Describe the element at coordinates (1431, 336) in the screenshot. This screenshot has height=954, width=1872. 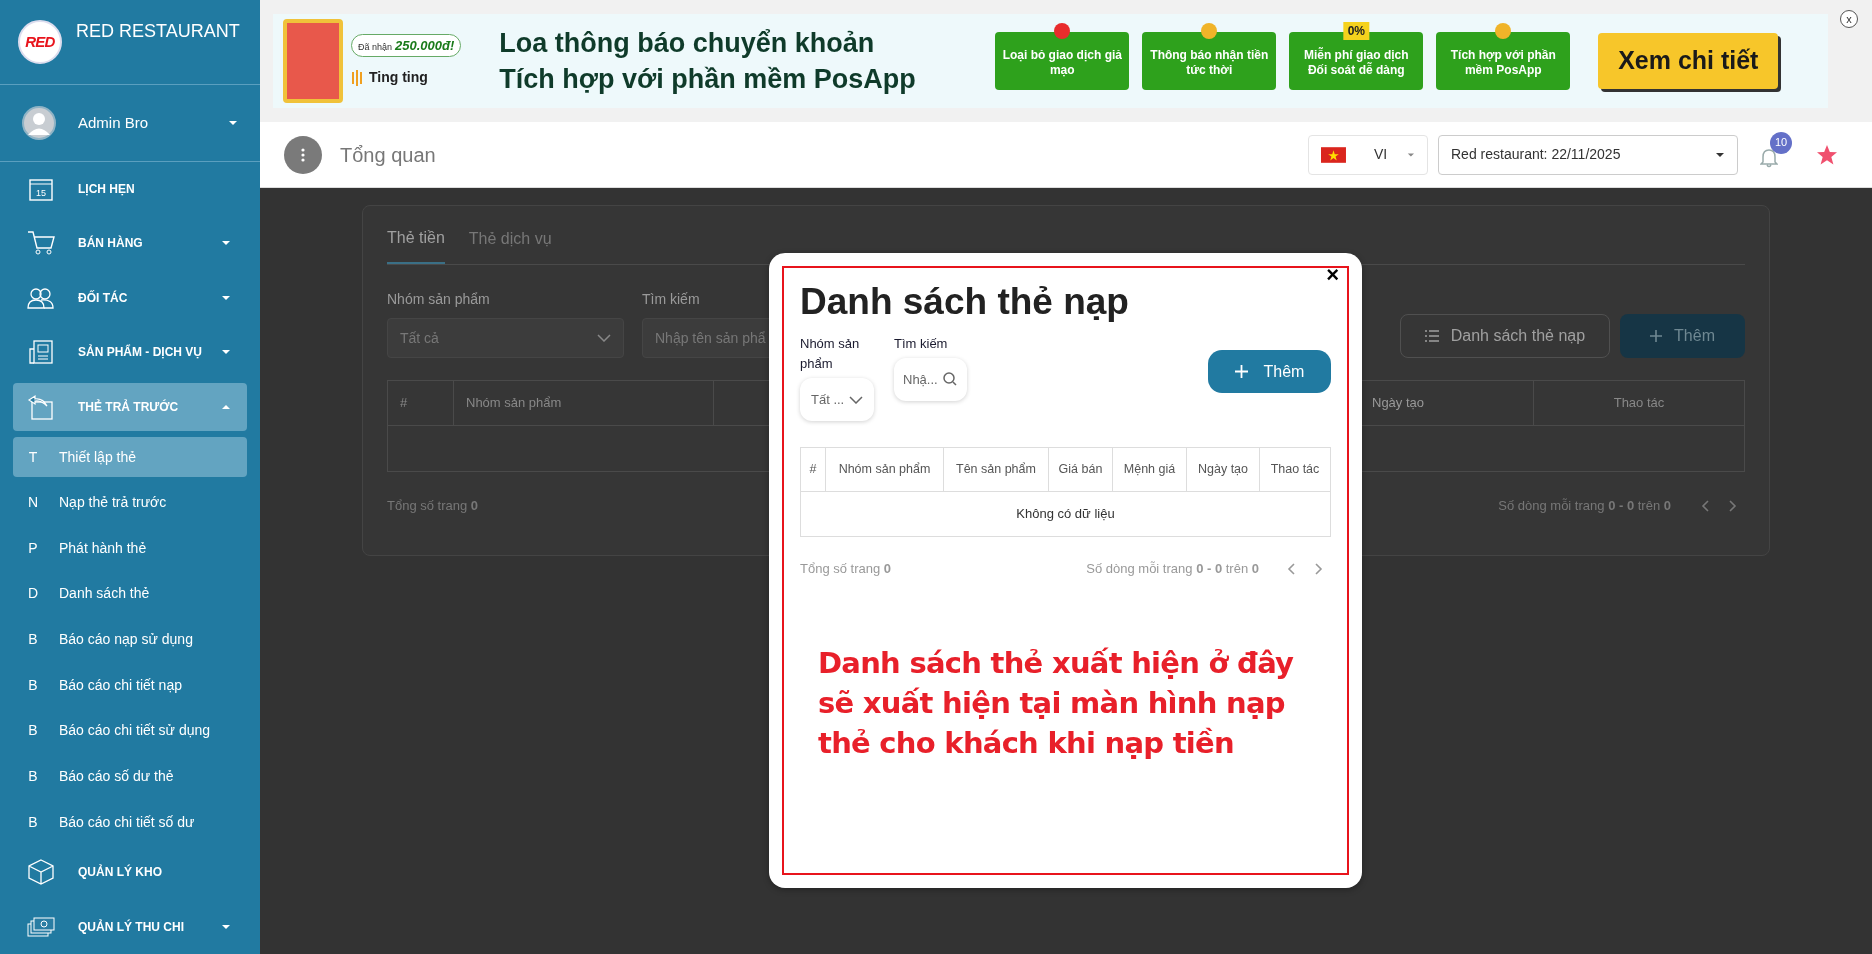
I see `list-icon` at that location.